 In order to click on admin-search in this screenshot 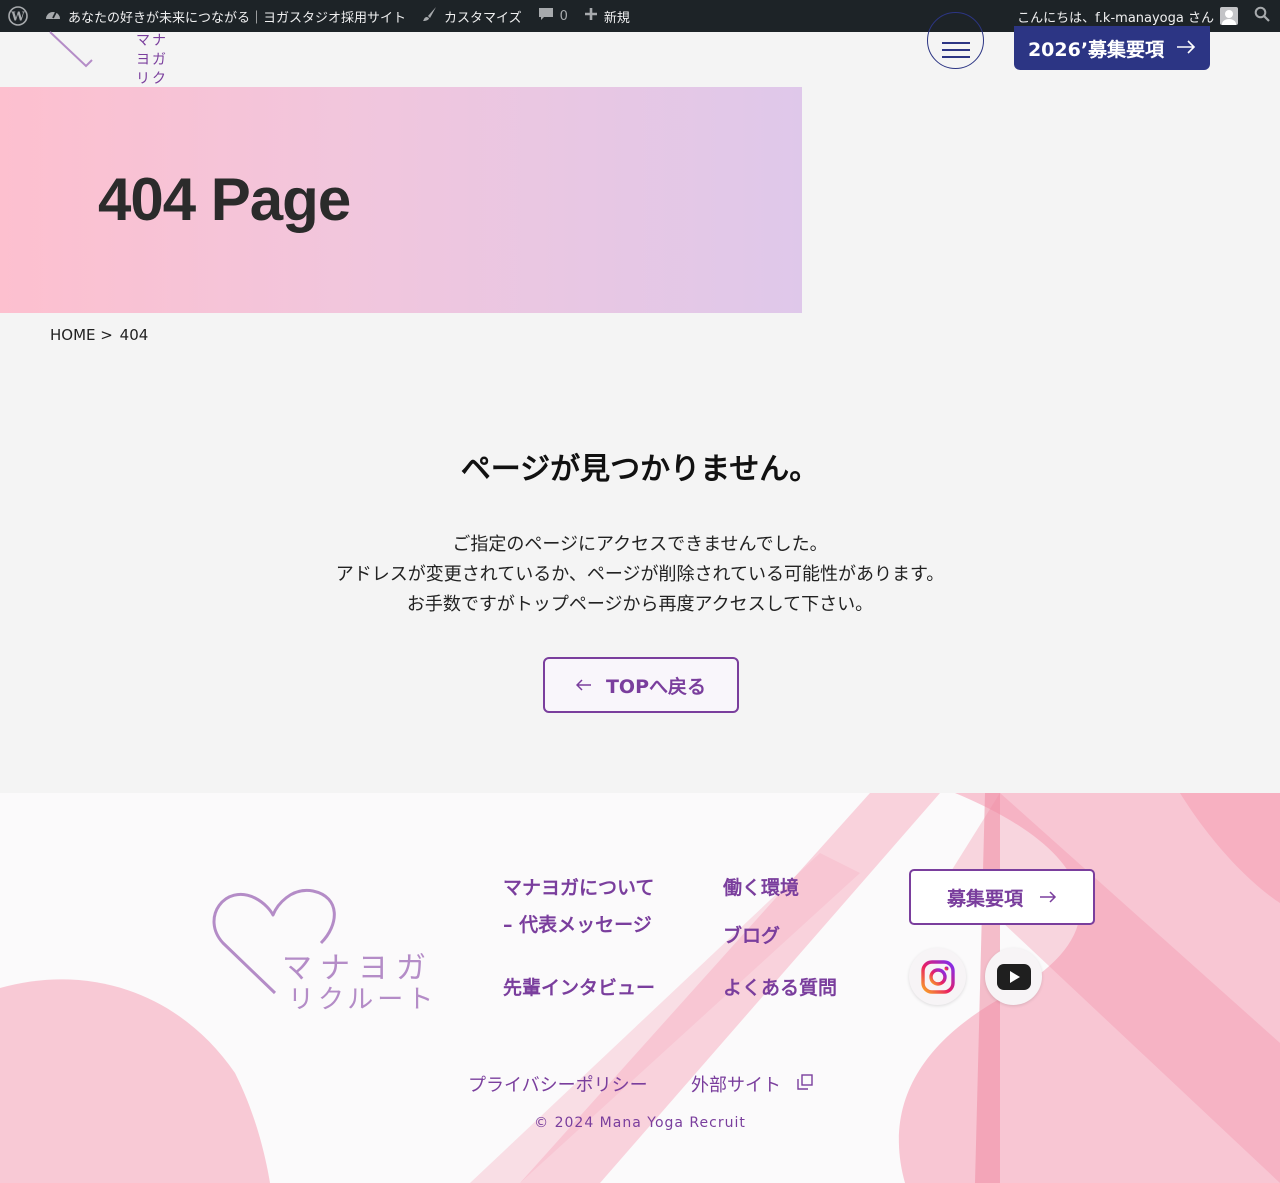, I will do `click(1263, 16)`.